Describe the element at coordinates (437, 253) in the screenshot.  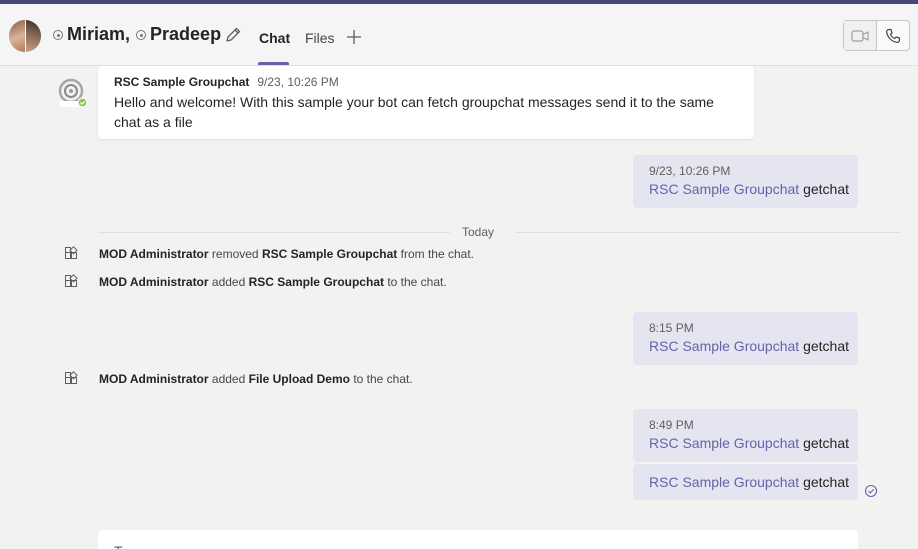
I see `event-suffix: from the chat.` at that location.